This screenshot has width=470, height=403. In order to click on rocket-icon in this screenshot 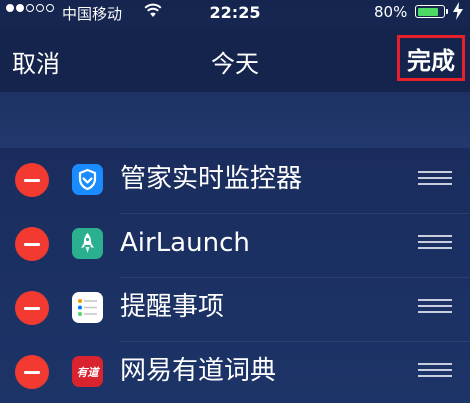, I will do `click(87, 243)`.